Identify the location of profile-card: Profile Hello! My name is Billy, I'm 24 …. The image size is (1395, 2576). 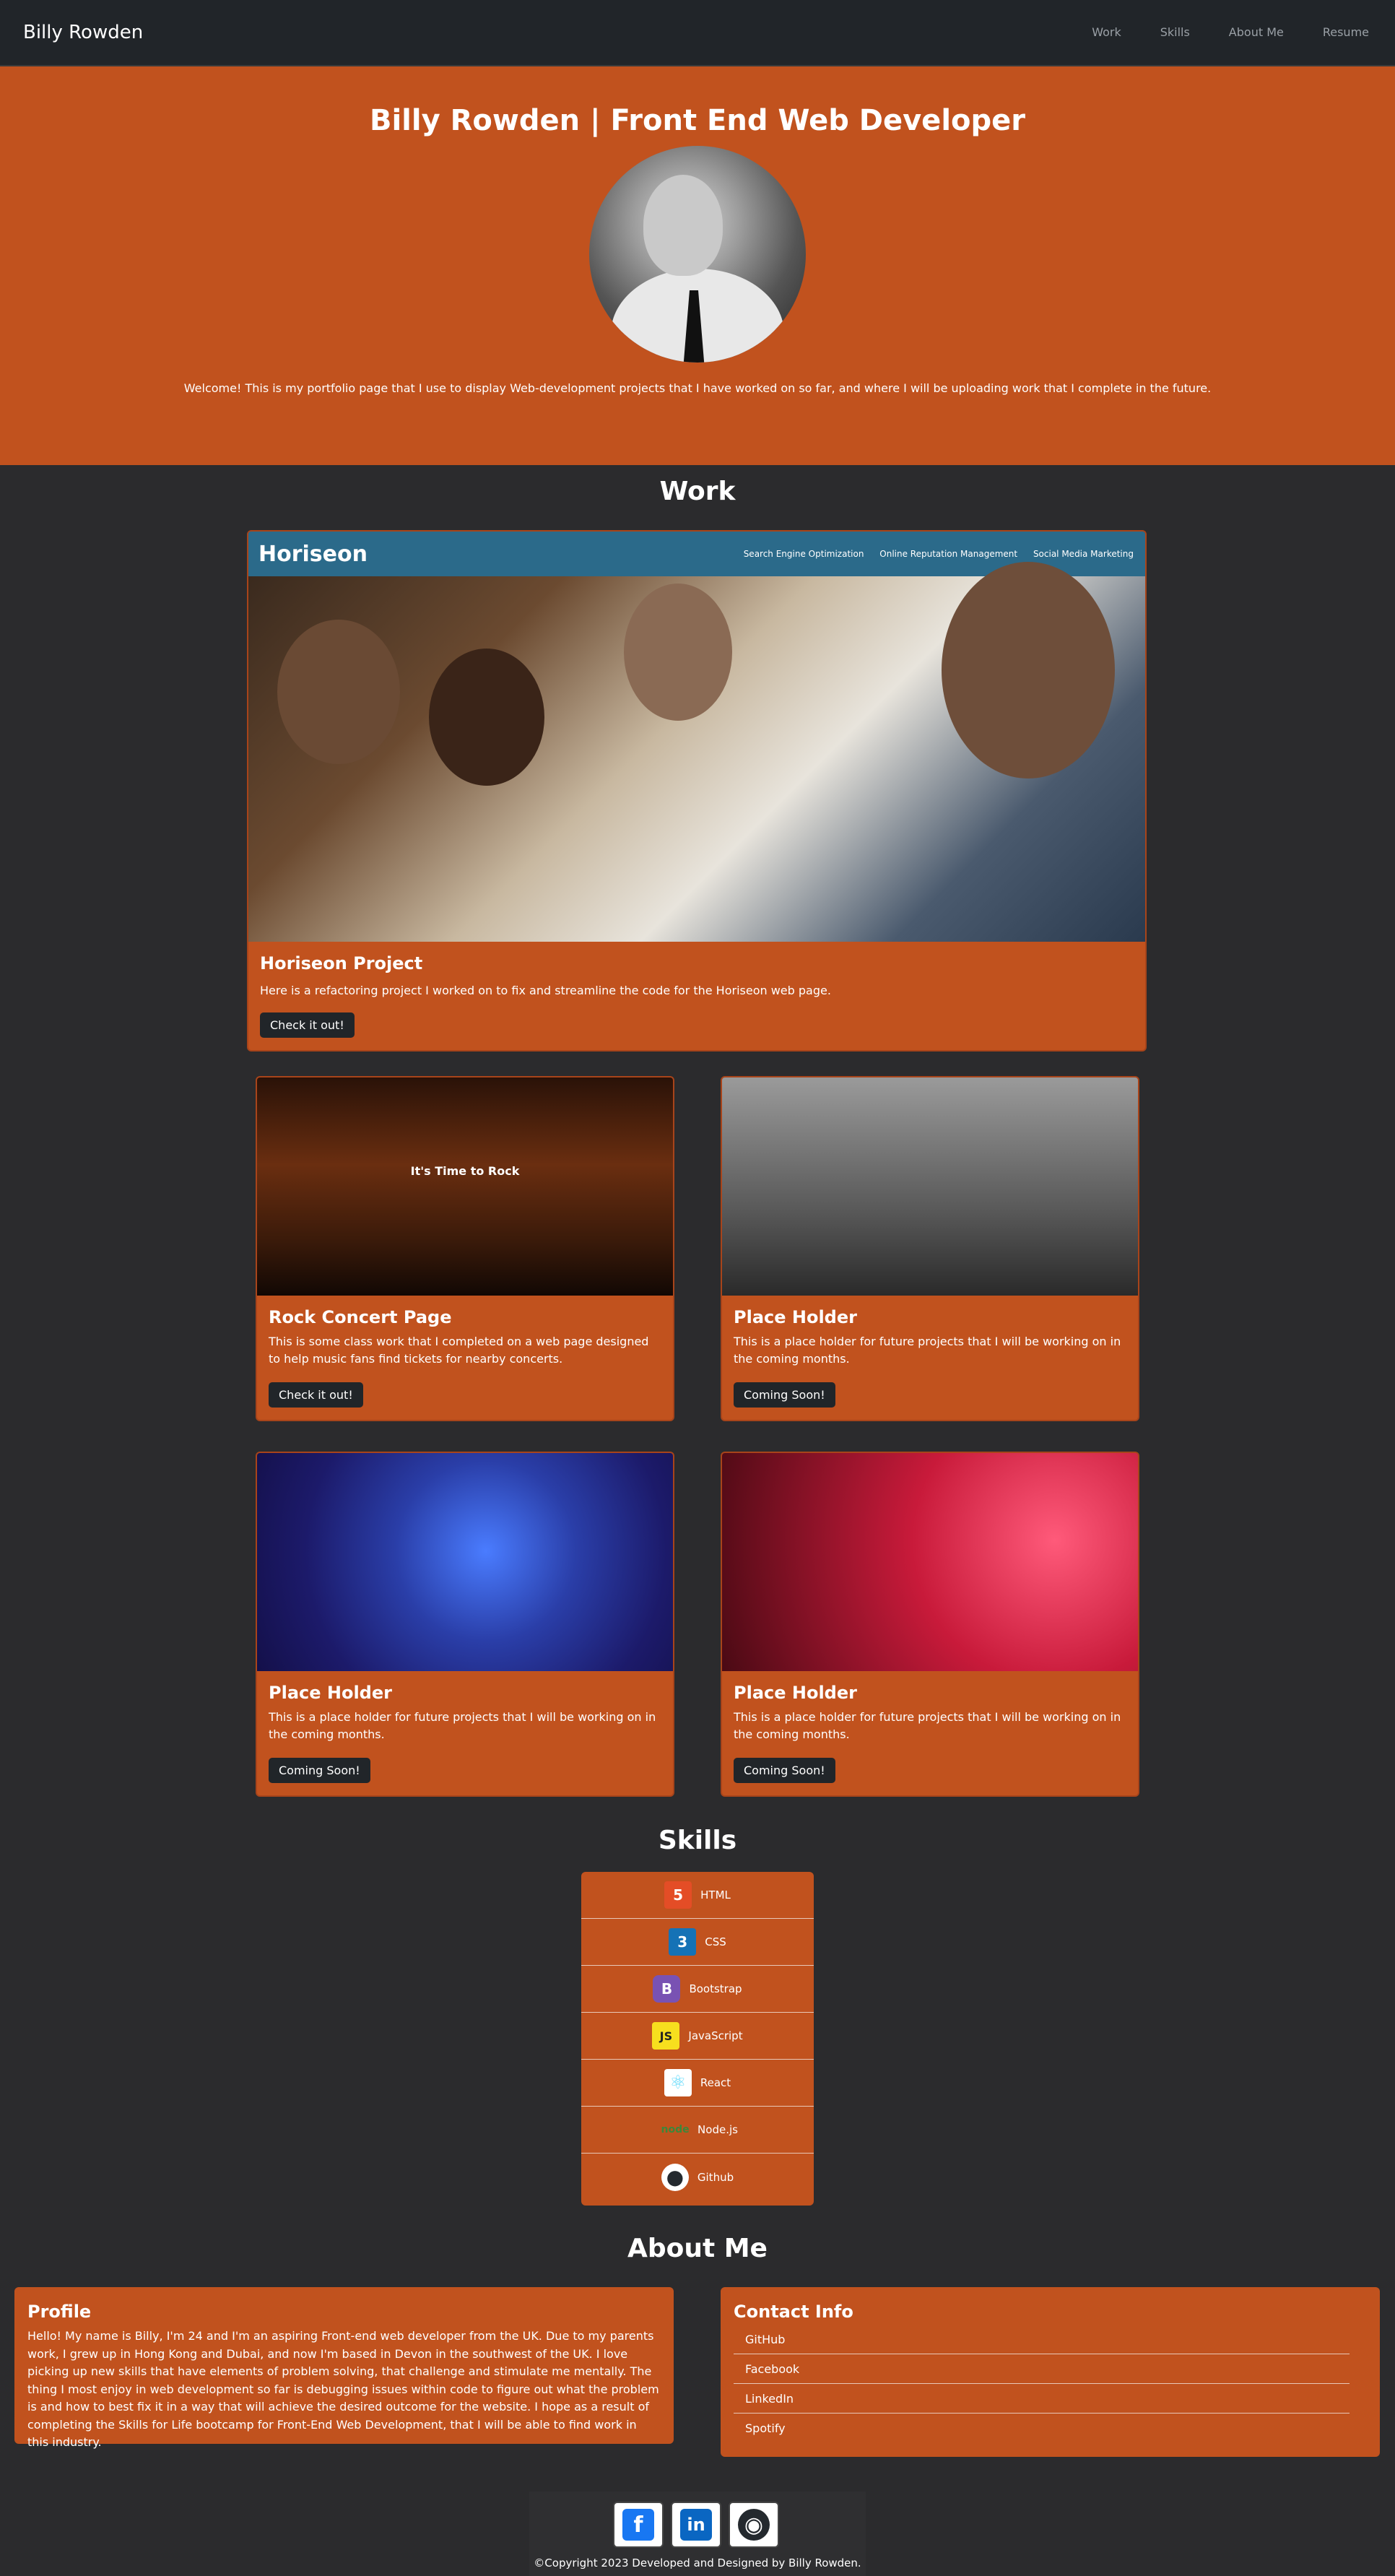
(344, 2368).